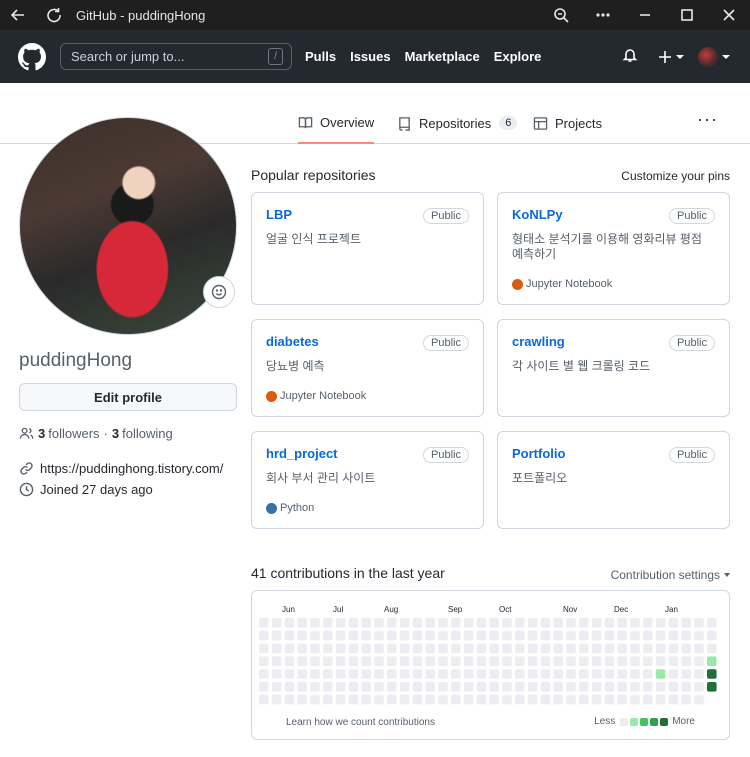 The height and width of the screenshot is (757, 750). Describe the element at coordinates (457, 123) in the screenshot. I see `tab-repositories: Repositories 6` at that location.